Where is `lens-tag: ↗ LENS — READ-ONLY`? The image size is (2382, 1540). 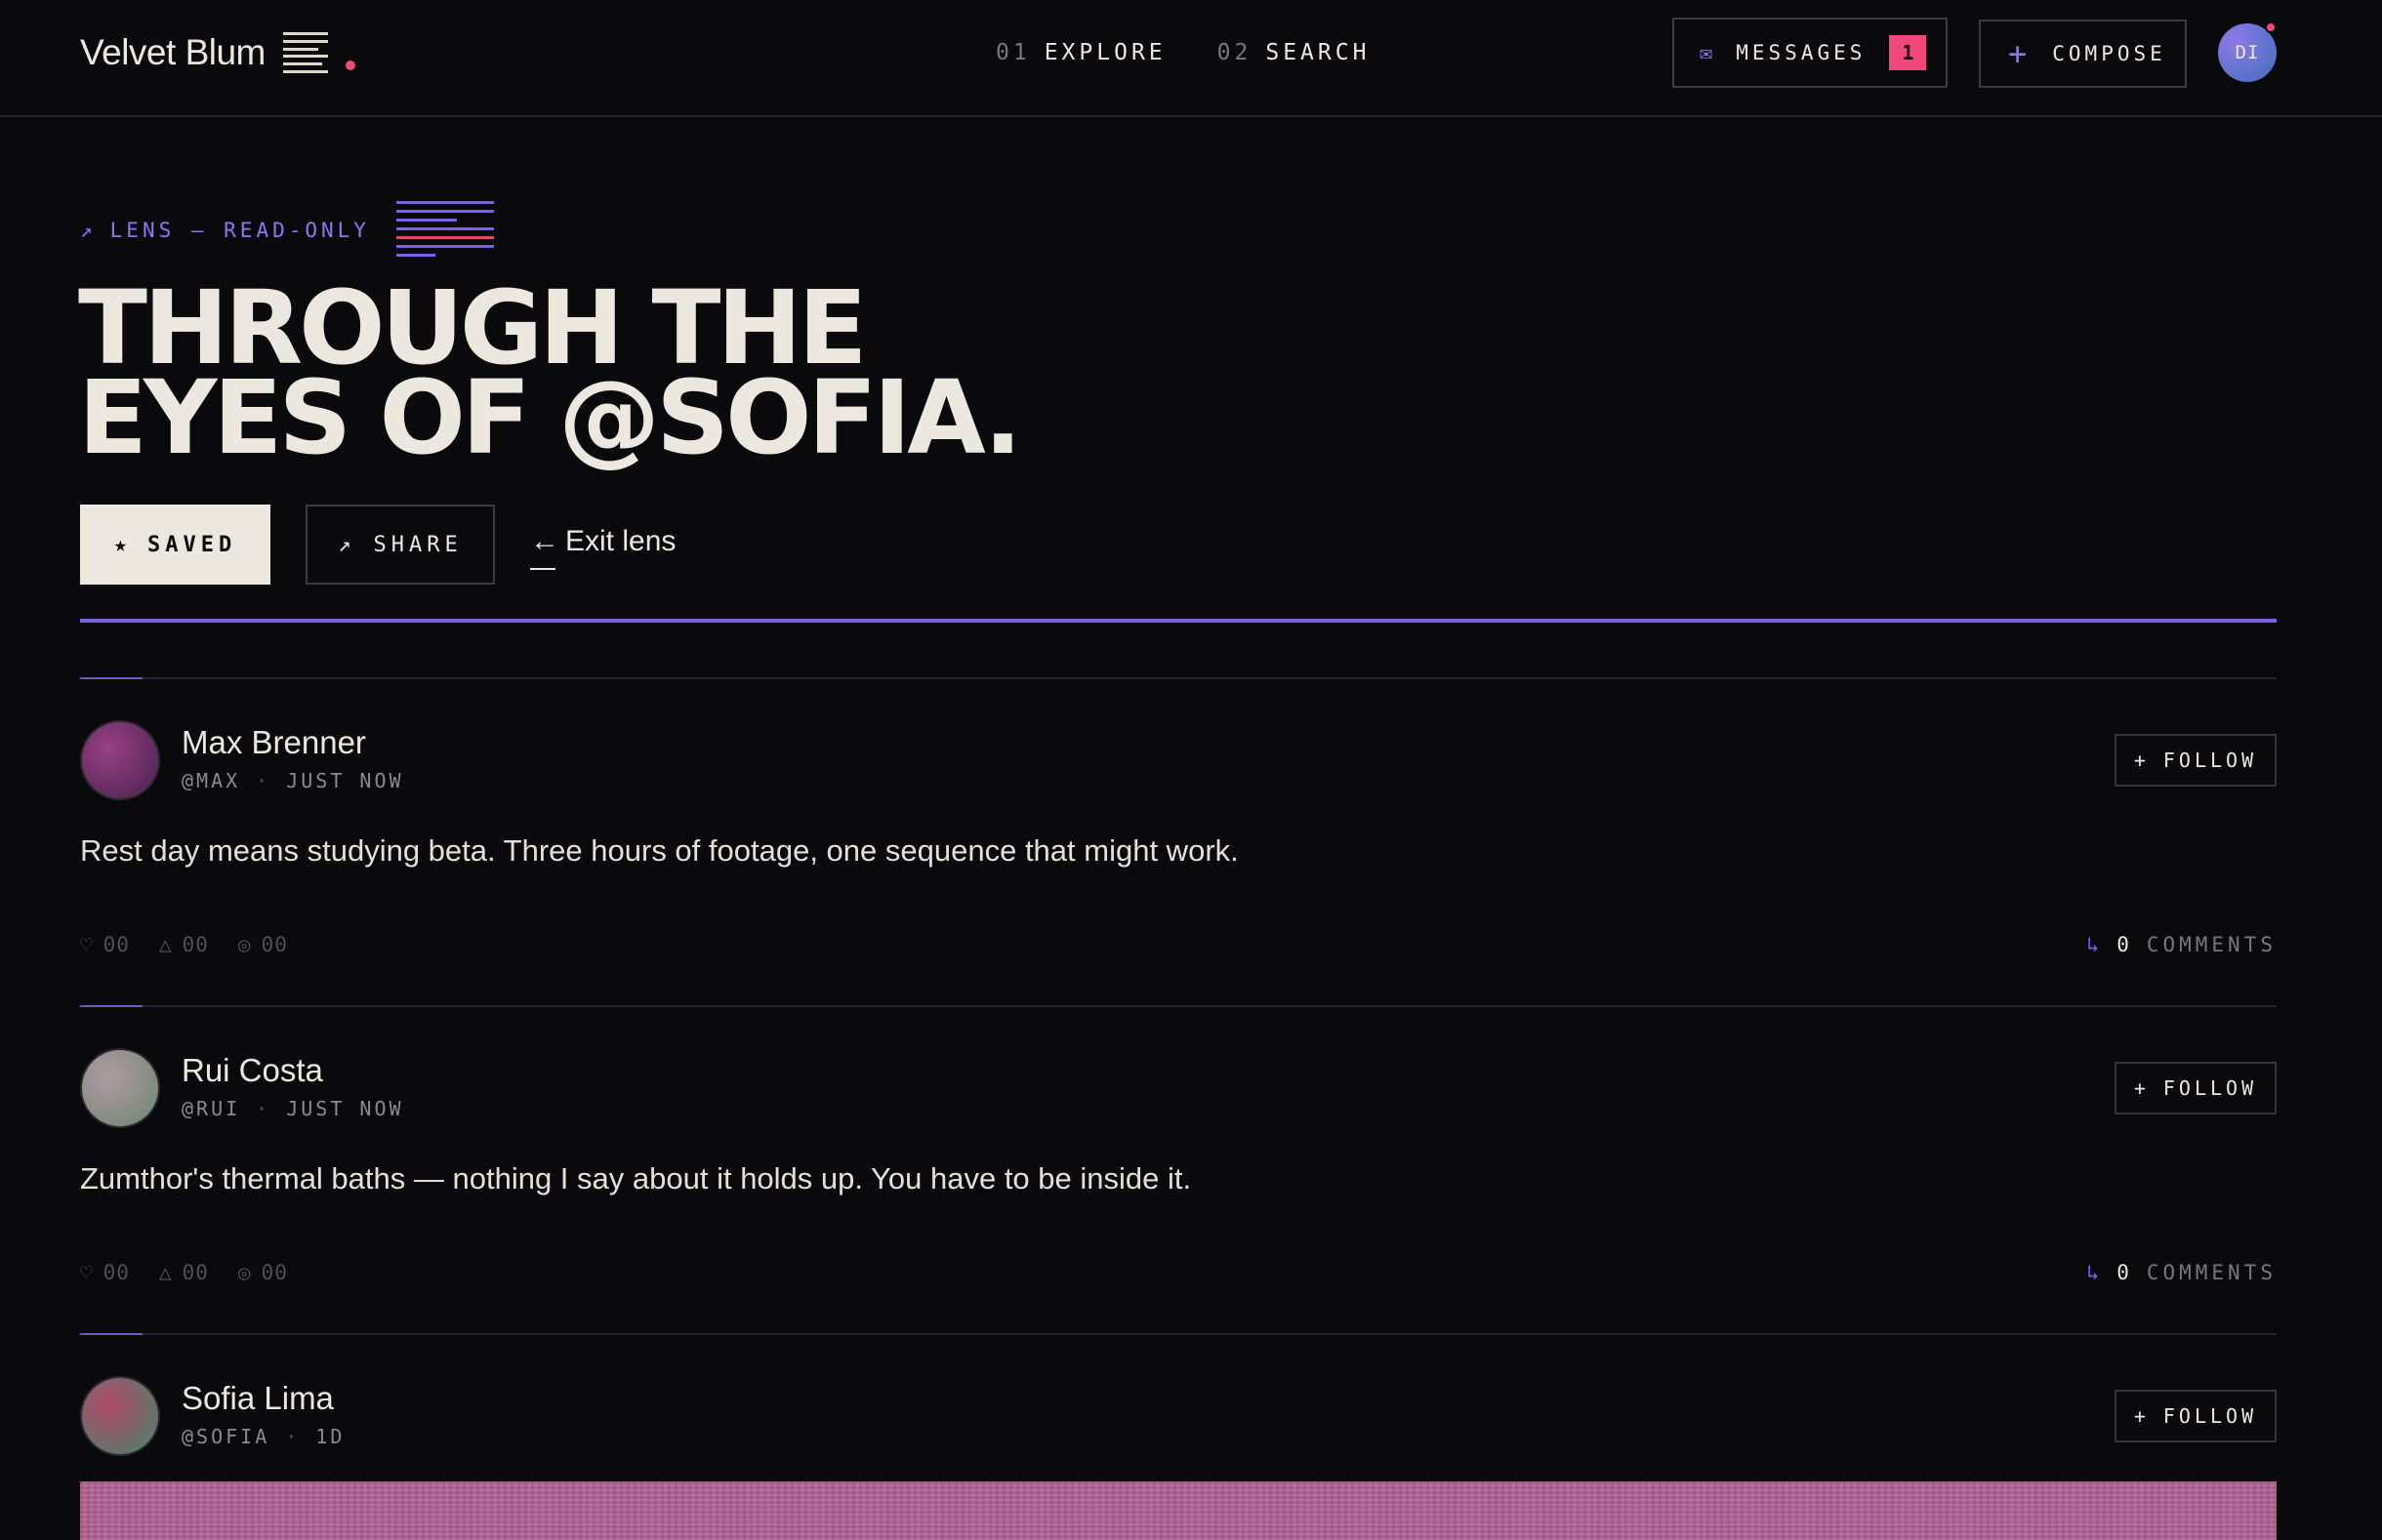
lens-tag: ↗ LENS — READ-ONLY is located at coordinates (225, 230).